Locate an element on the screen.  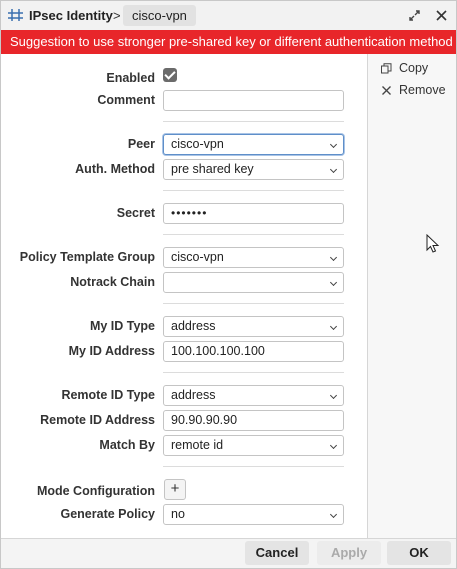
my-id-type-select: address is located at coordinates (253, 326).